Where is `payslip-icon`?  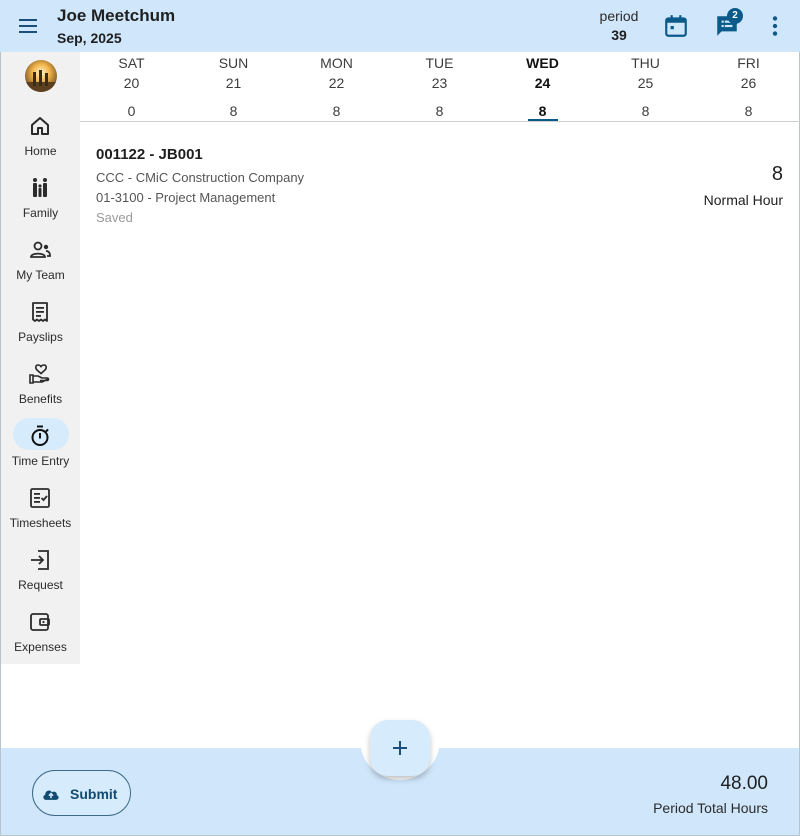 payslip-icon is located at coordinates (40, 312).